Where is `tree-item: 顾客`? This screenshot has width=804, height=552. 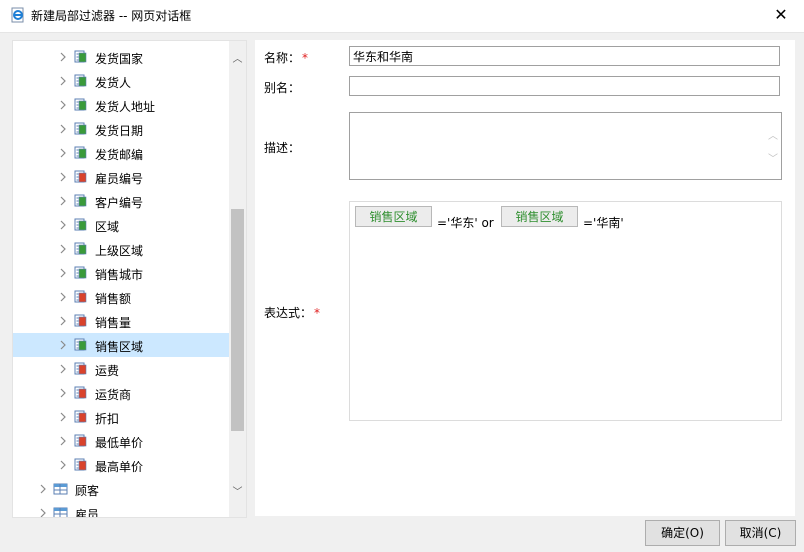 tree-item: 顾客 is located at coordinates (121, 489).